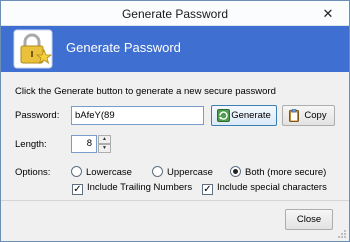 Image resolution: width=350 pixels, height=242 pixels. I want to click on radio-lowercase: Lowercase, so click(101, 172).